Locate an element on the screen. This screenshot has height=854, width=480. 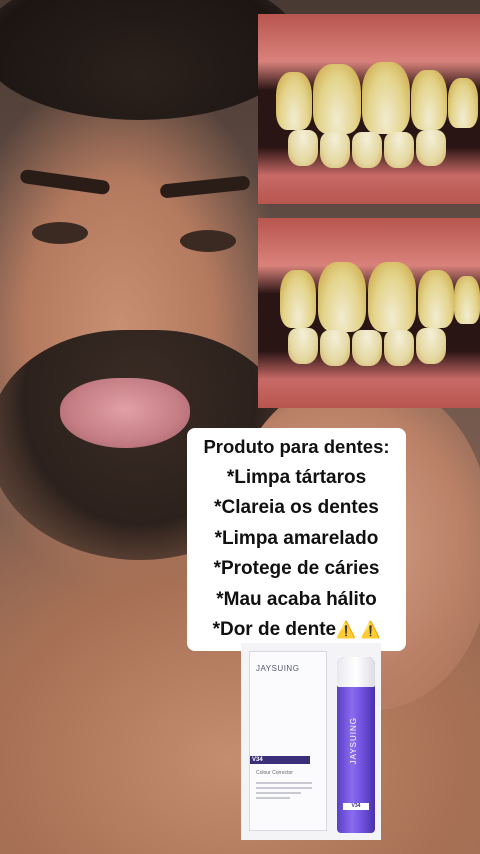
tube-badge: V34 is located at coordinates (356, 806).